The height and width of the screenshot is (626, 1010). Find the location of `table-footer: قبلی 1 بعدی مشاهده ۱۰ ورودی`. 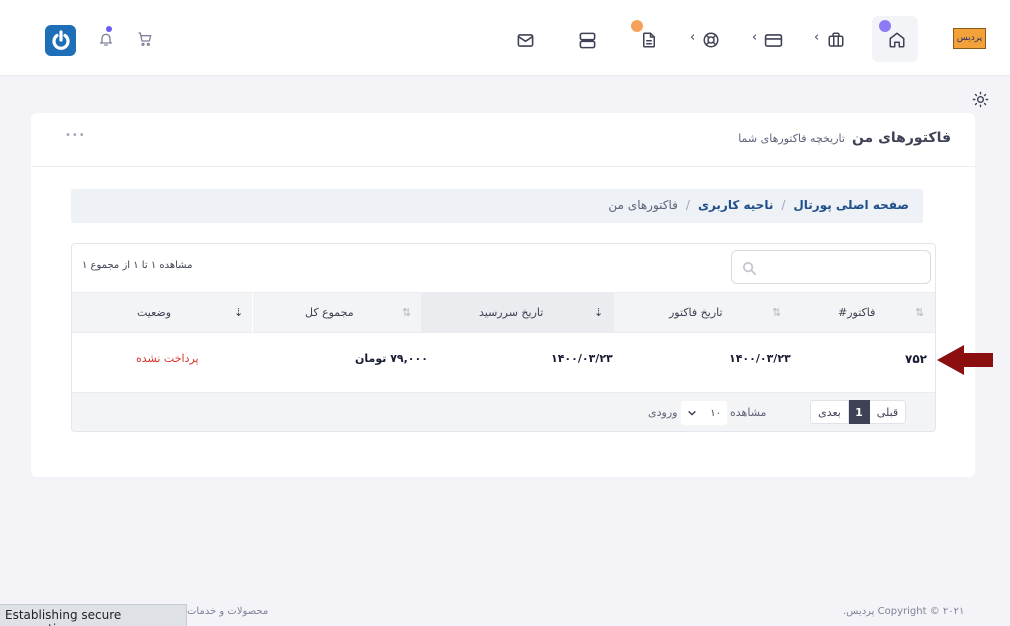

table-footer: قبلی 1 بعدی مشاهده ۱۰ ورودی is located at coordinates (503, 411).